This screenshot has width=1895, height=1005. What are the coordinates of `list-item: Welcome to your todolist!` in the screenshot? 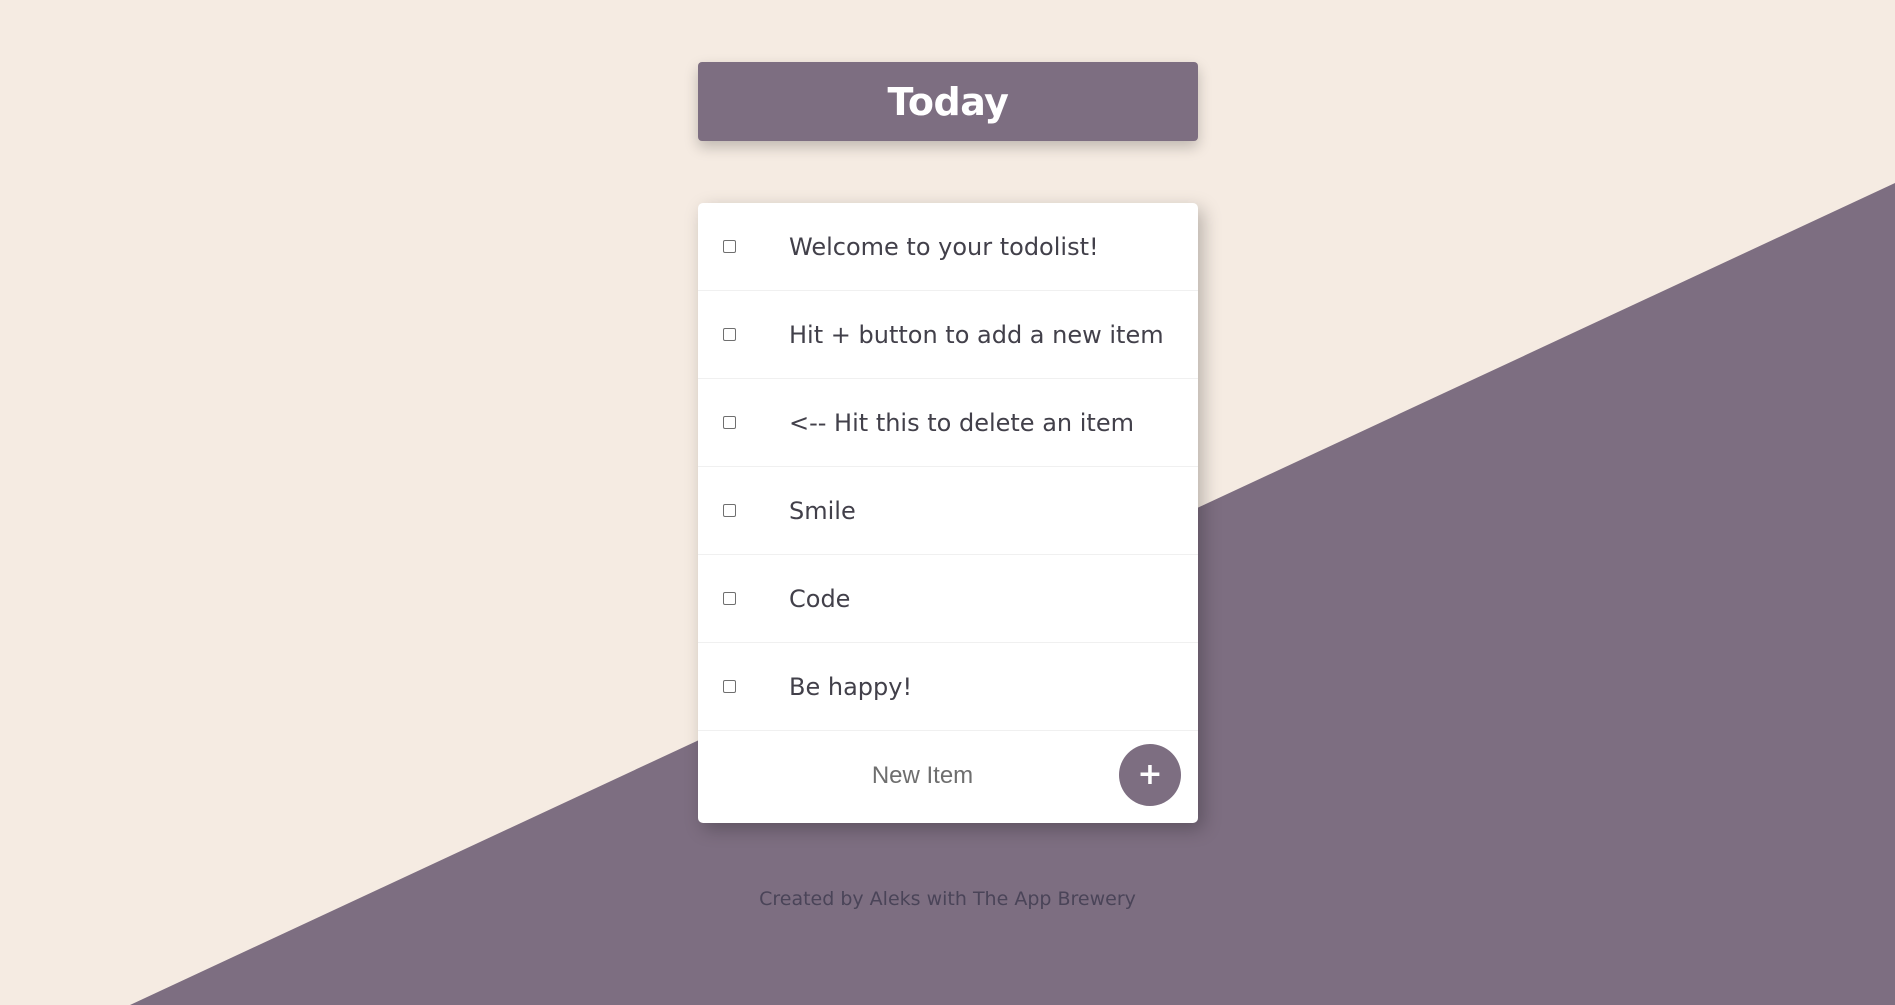 It's located at (948, 247).